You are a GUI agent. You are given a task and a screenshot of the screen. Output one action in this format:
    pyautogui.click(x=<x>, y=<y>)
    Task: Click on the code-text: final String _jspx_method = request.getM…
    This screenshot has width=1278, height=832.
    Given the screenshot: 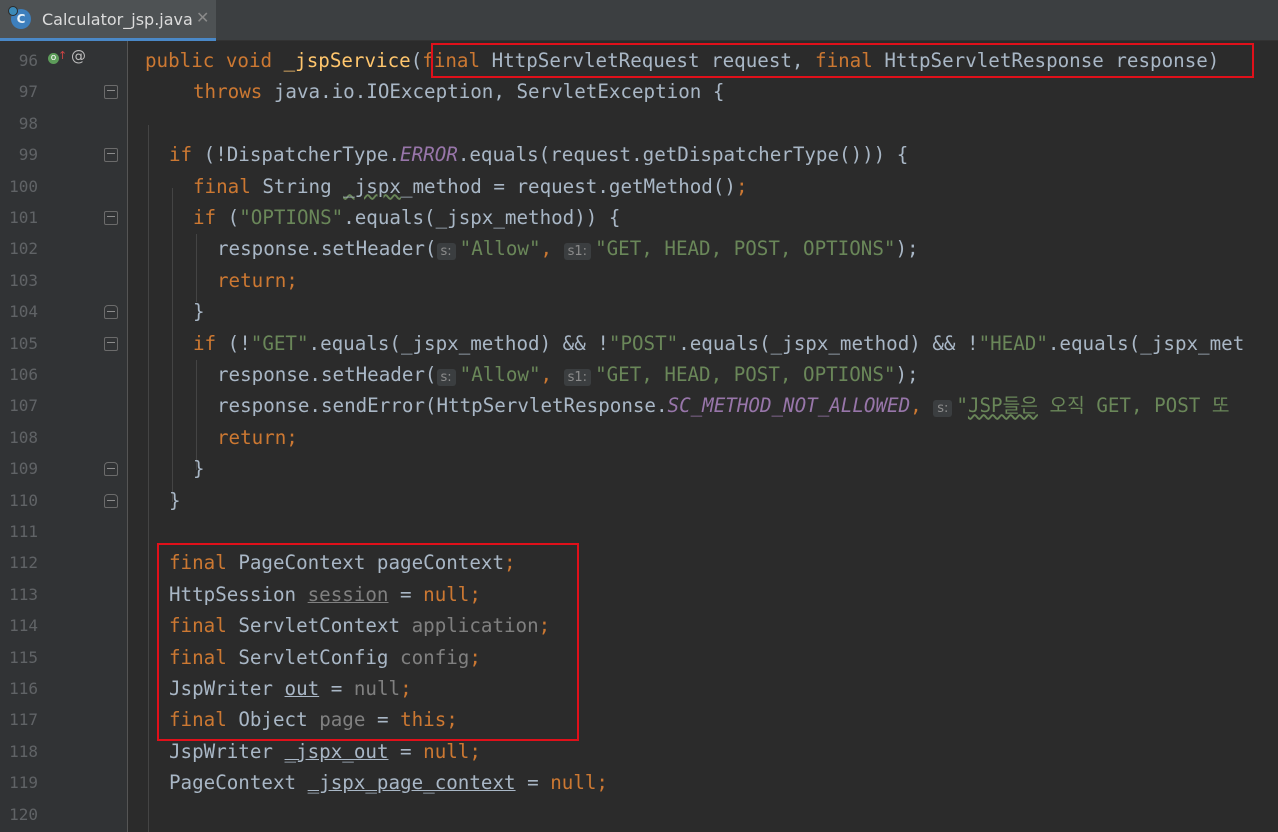 What is the action you would take?
    pyautogui.click(x=470, y=186)
    